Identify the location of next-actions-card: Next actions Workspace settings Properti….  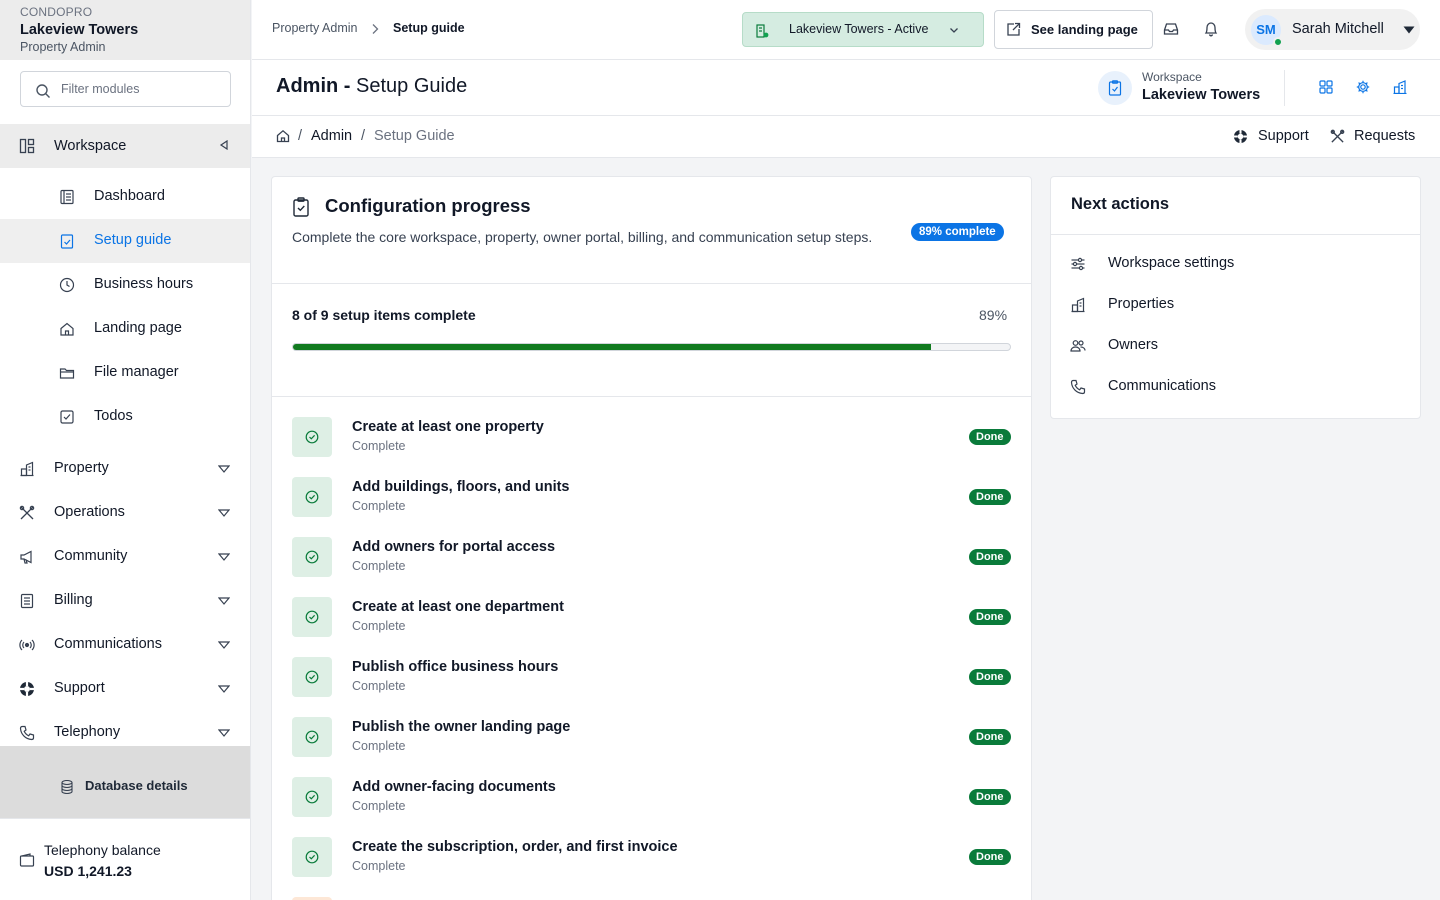
(1235, 297).